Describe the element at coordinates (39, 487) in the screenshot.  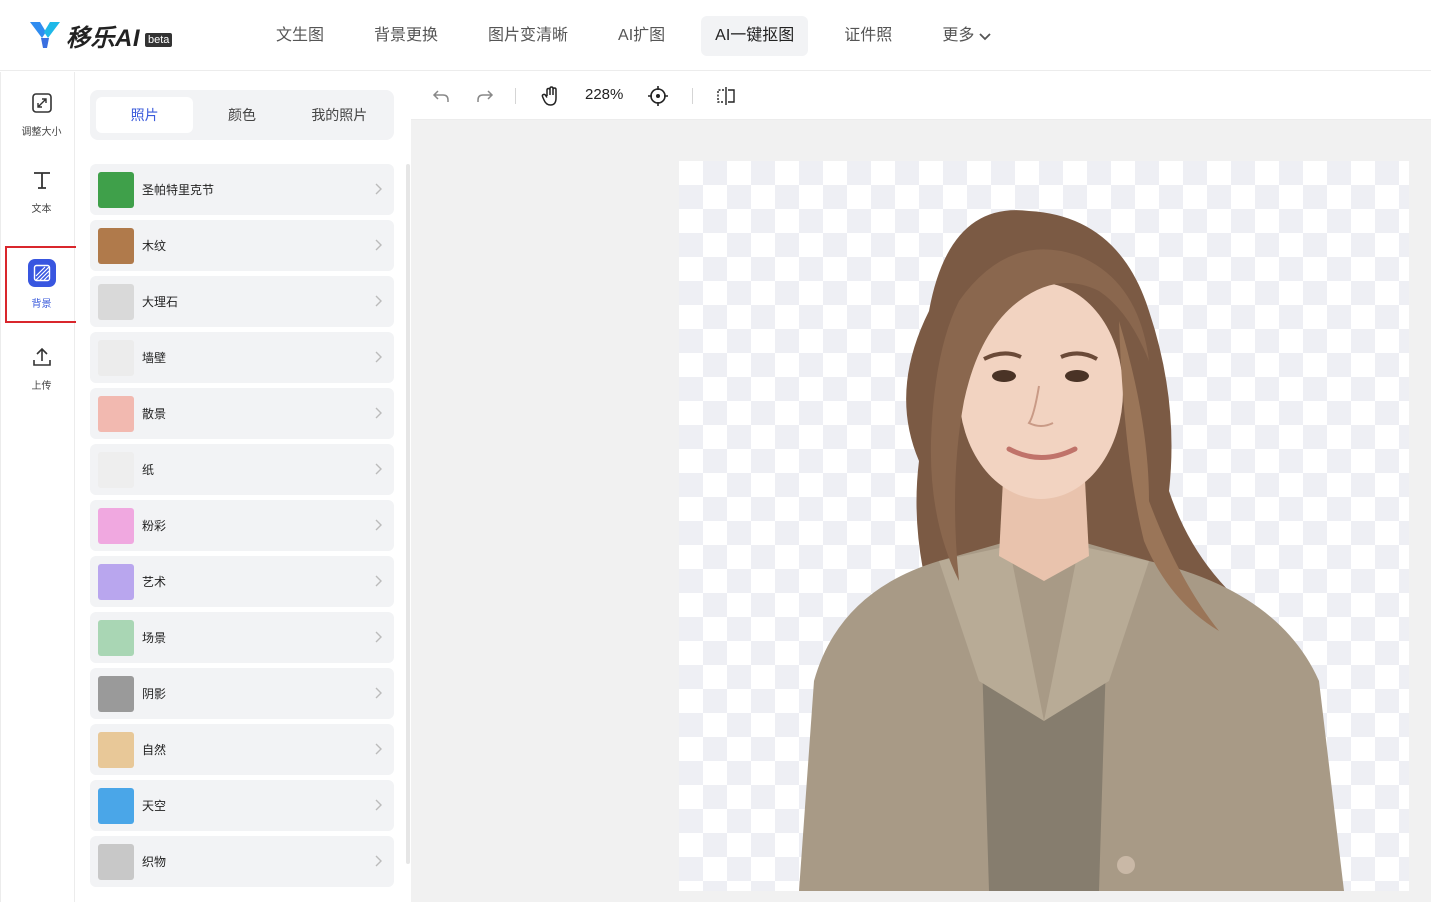
I see `left-toolbar: 调整大小 文本 背景 上传` at that location.